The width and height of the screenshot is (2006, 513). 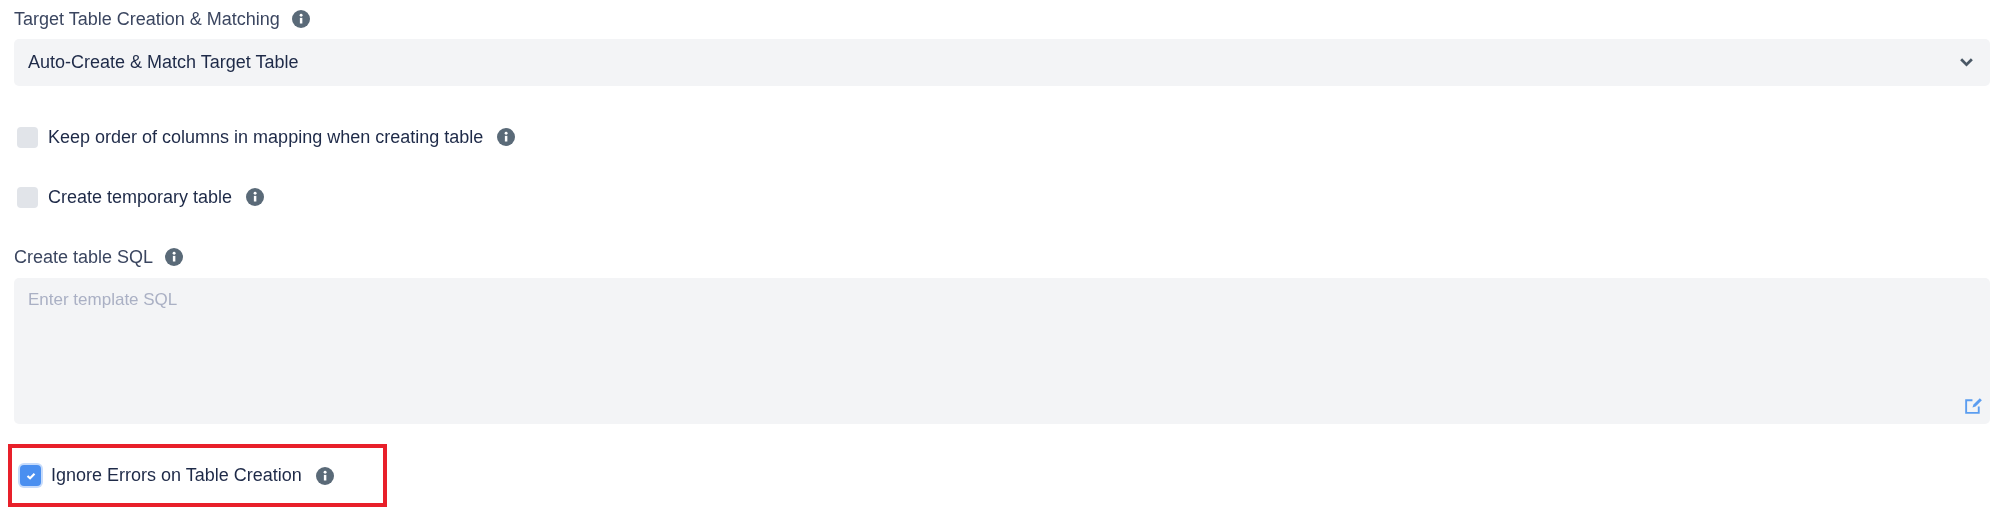 What do you see at coordinates (147, 19) in the screenshot?
I see `field-label: Target Table Creation & Matching` at bounding box center [147, 19].